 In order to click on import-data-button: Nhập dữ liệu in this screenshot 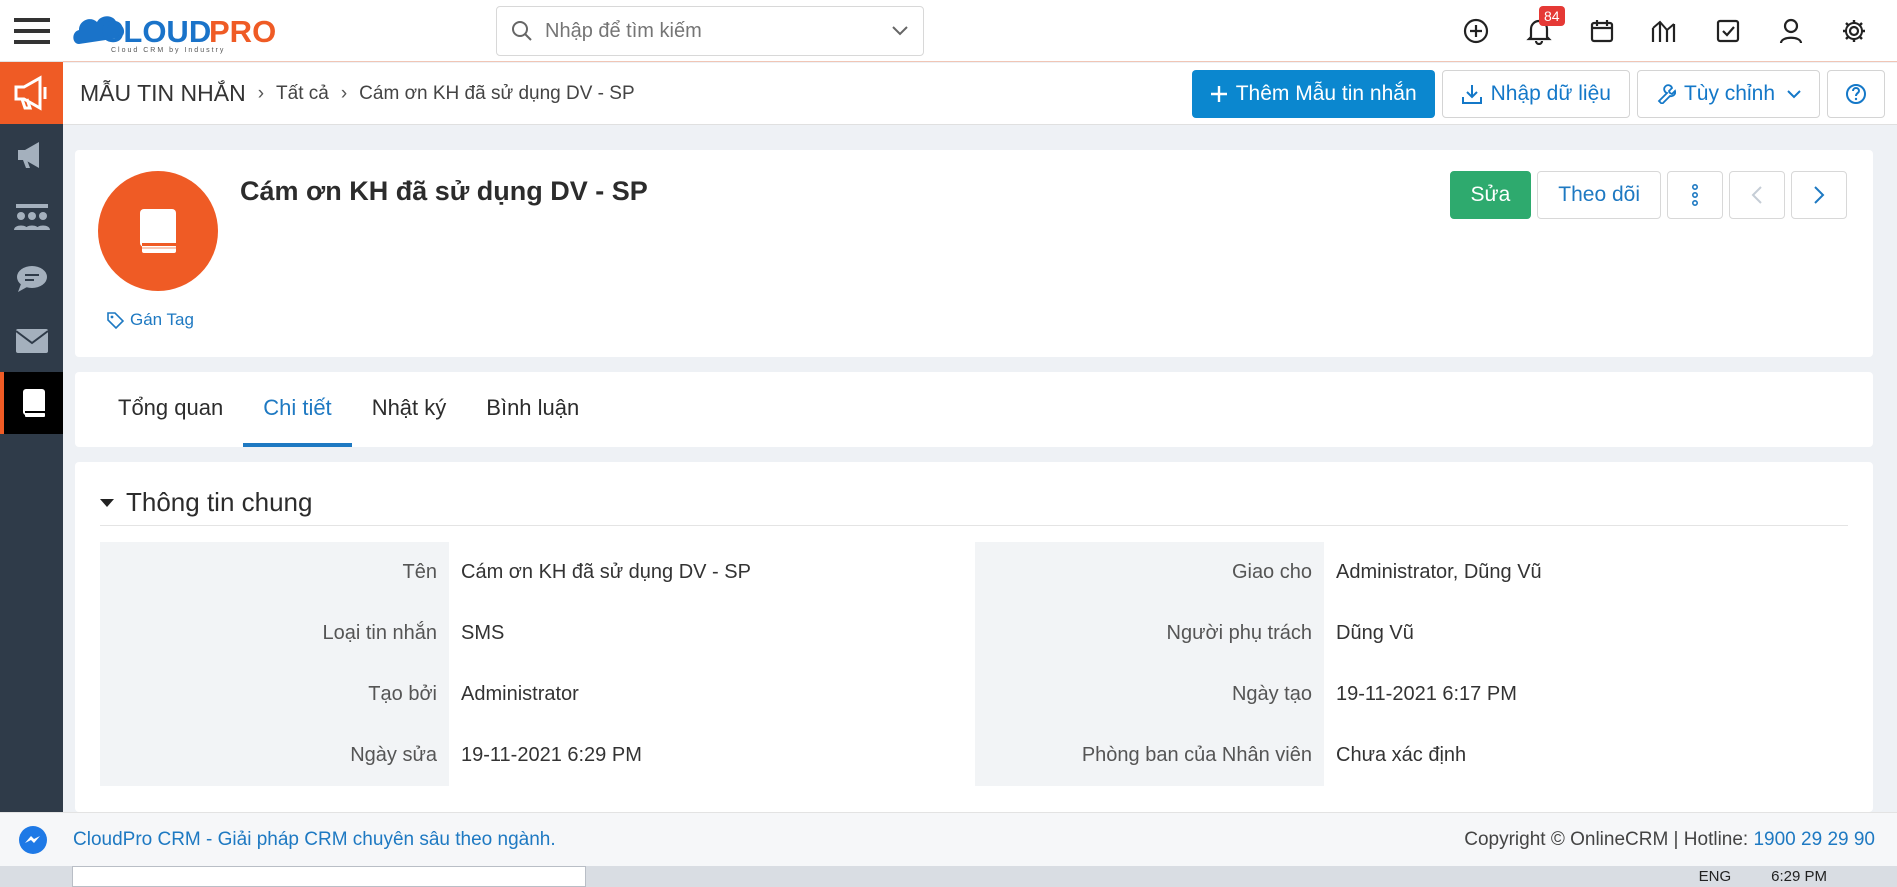, I will do `click(1535, 94)`.